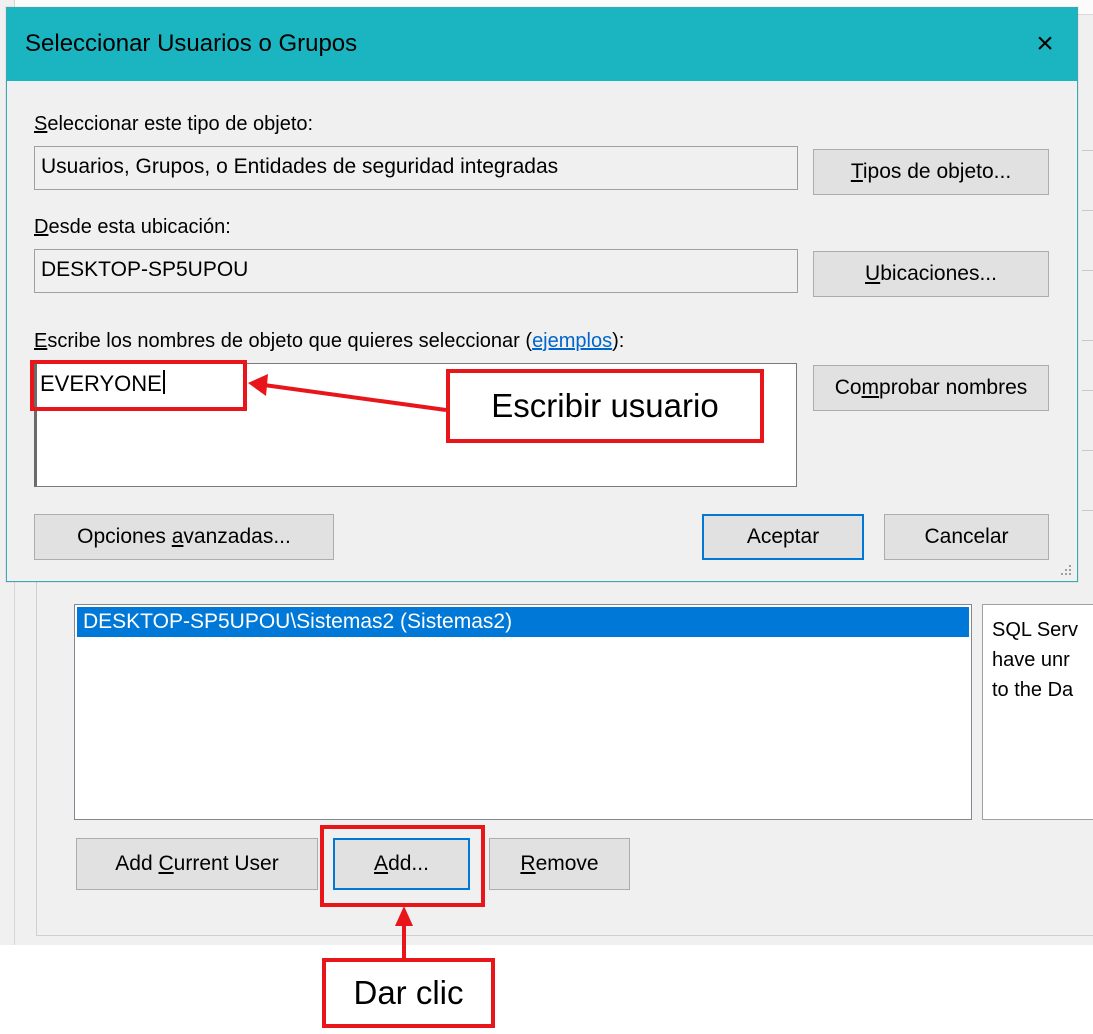  What do you see at coordinates (404, 932) in the screenshot?
I see `arrow-to-add-button` at bounding box center [404, 932].